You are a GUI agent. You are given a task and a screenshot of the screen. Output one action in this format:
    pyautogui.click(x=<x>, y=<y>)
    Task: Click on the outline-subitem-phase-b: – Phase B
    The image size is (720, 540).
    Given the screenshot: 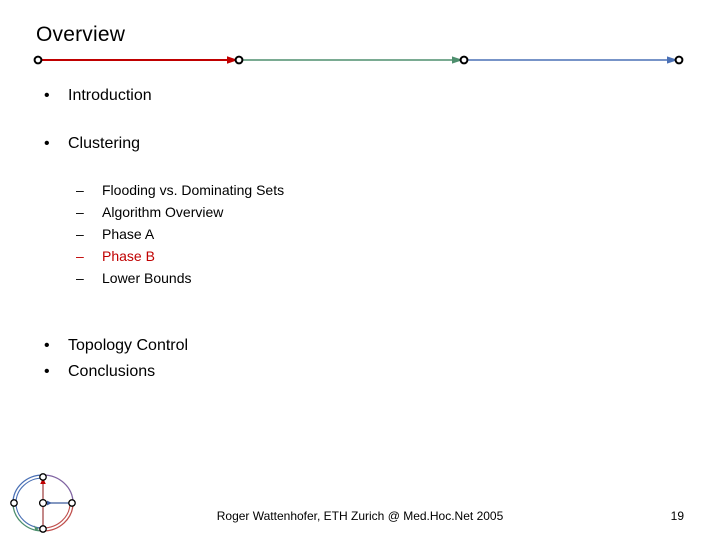 What is the action you would take?
    pyautogui.click(x=360, y=257)
    